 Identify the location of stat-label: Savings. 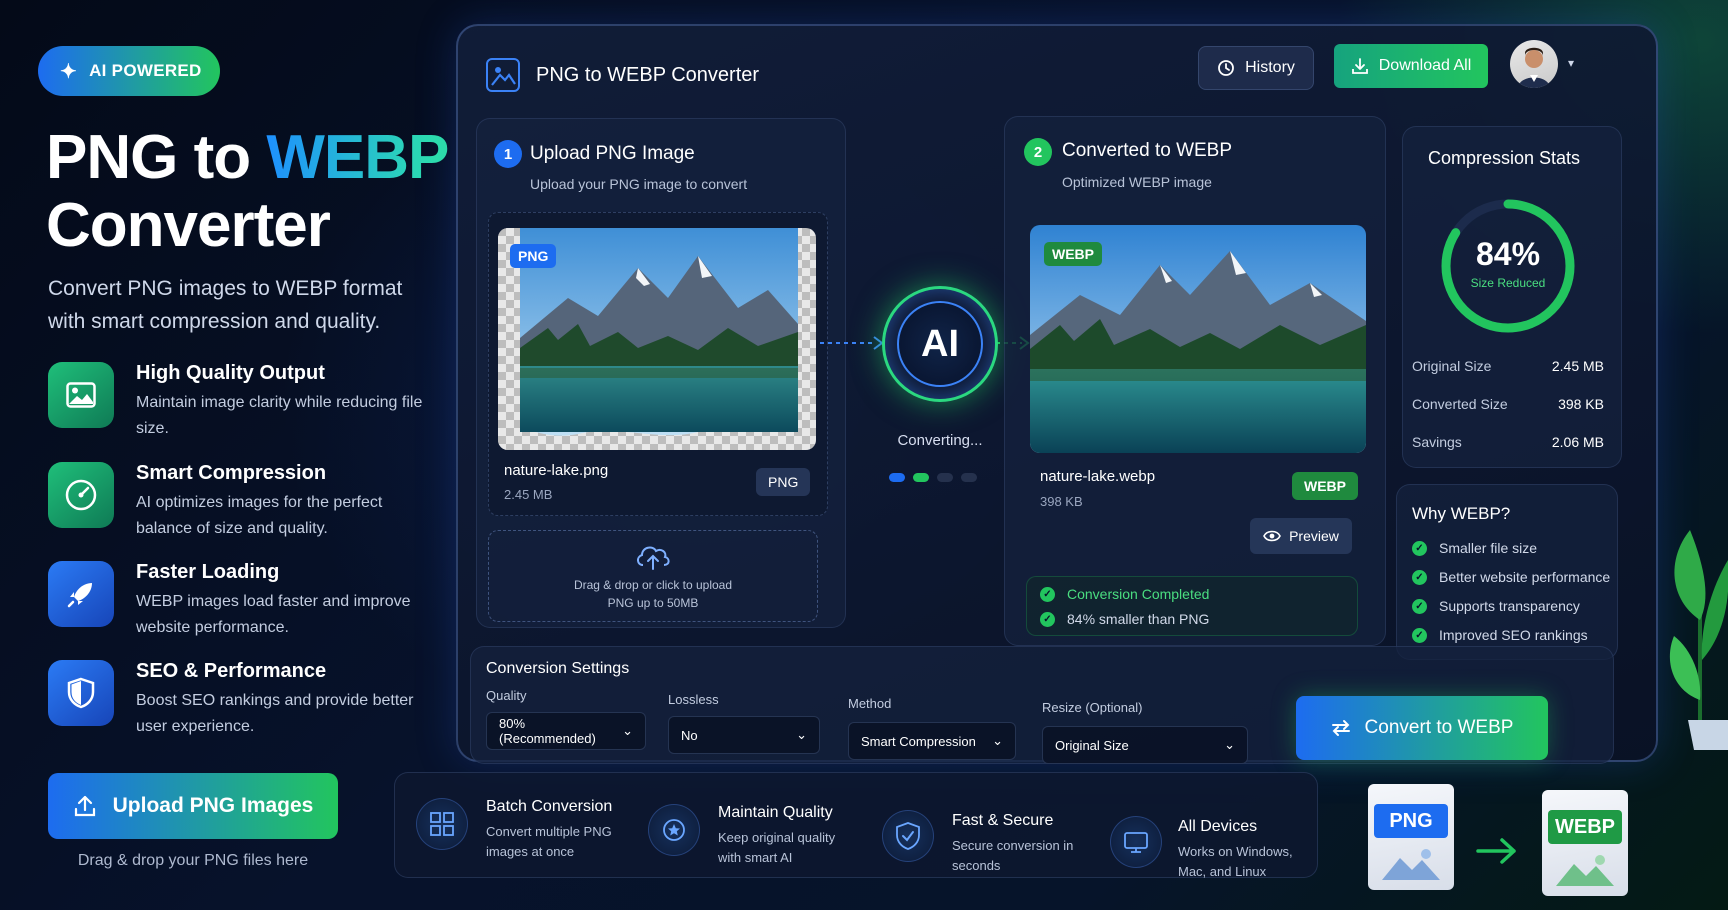
(1437, 442).